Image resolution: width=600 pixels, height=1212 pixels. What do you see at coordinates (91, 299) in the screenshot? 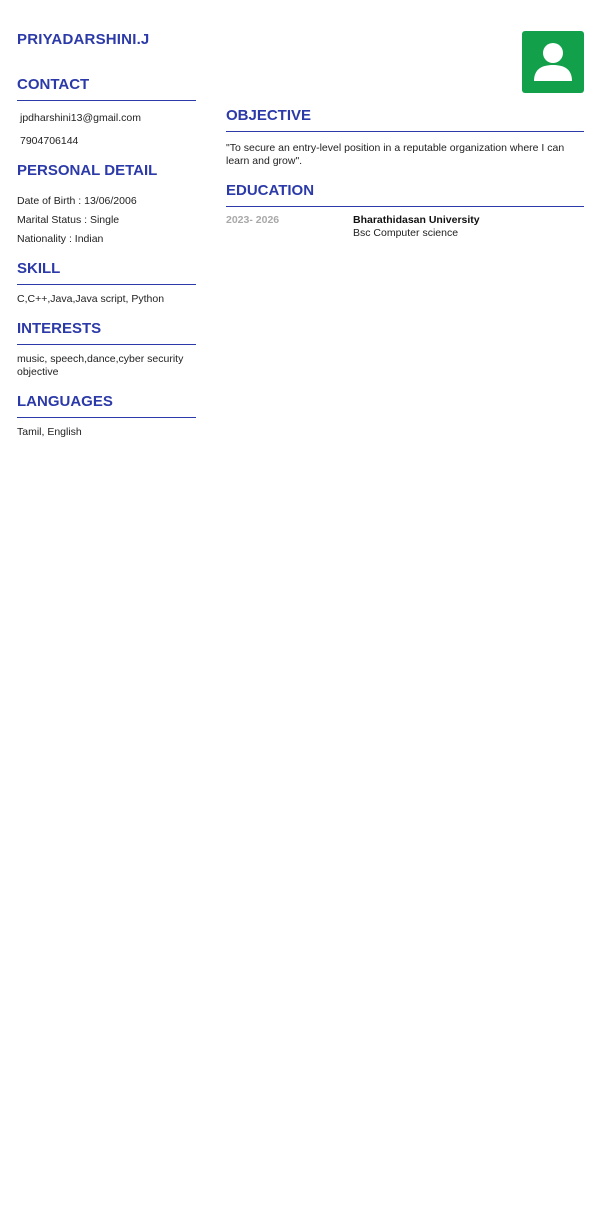
I see `skill-text: C,C++,Java,Java script, Python` at bounding box center [91, 299].